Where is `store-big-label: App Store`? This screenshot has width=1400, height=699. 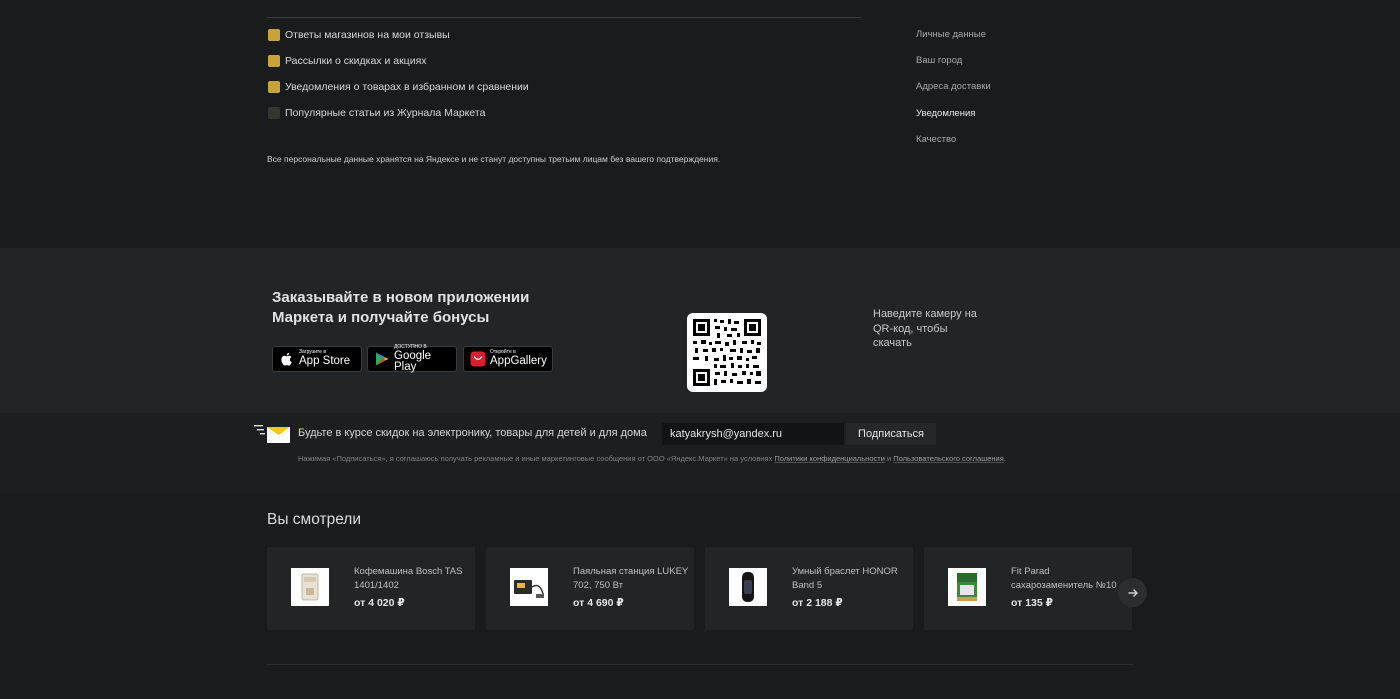
store-big-label: App Store is located at coordinates (325, 361).